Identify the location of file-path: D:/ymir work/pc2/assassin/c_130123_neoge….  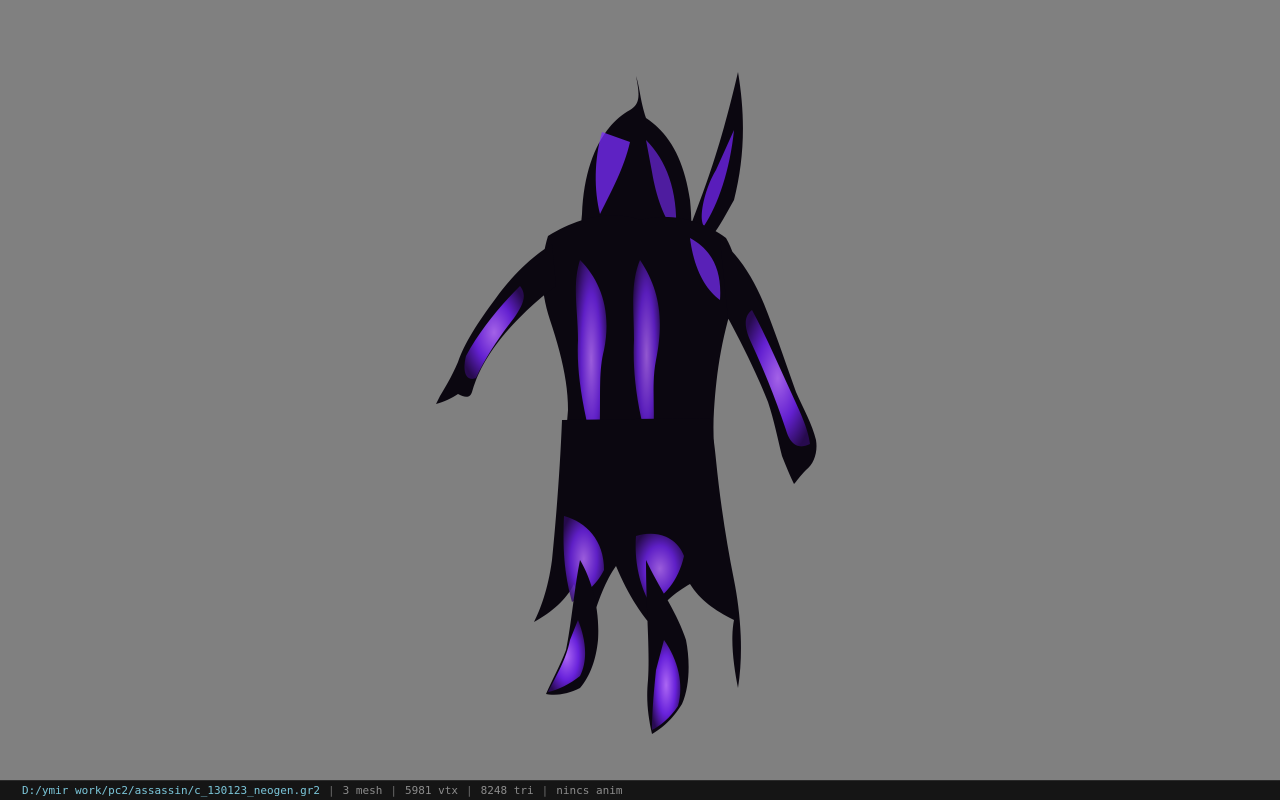
(171, 790).